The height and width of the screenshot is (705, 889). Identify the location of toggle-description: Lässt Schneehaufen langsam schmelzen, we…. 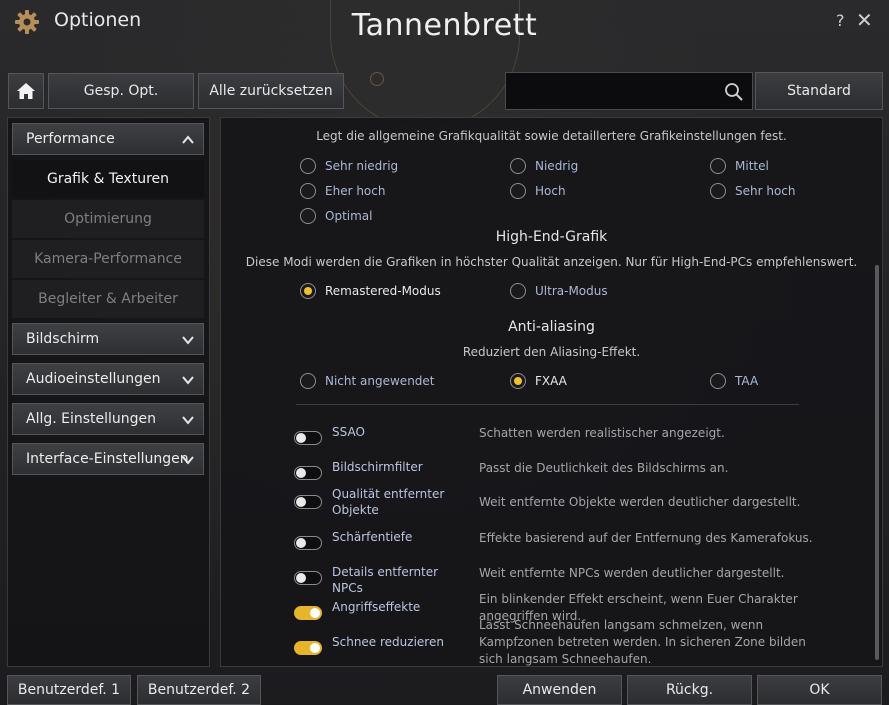
(642, 642).